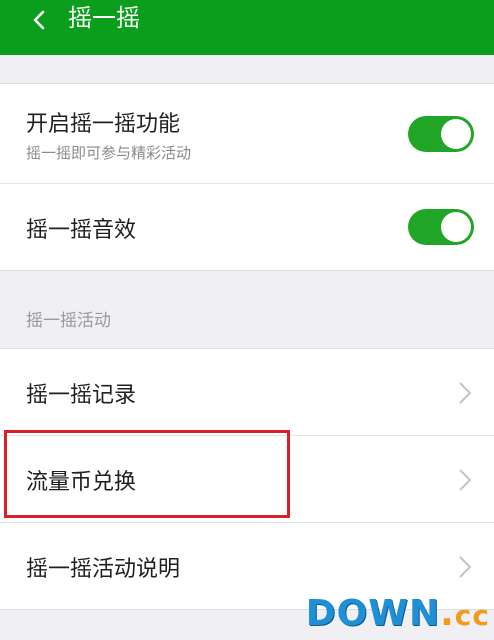 The width and height of the screenshot is (494, 640). What do you see at coordinates (40, 20) in the screenshot?
I see `back-arrow-icon` at bounding box center [40, 20].